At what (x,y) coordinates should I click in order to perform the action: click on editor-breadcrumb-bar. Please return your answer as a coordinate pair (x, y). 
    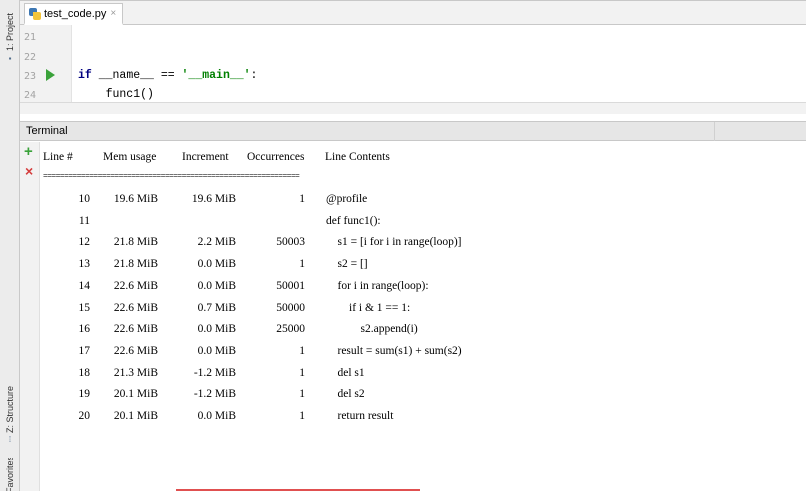
    Looking at the image, I should click on (413, 108).